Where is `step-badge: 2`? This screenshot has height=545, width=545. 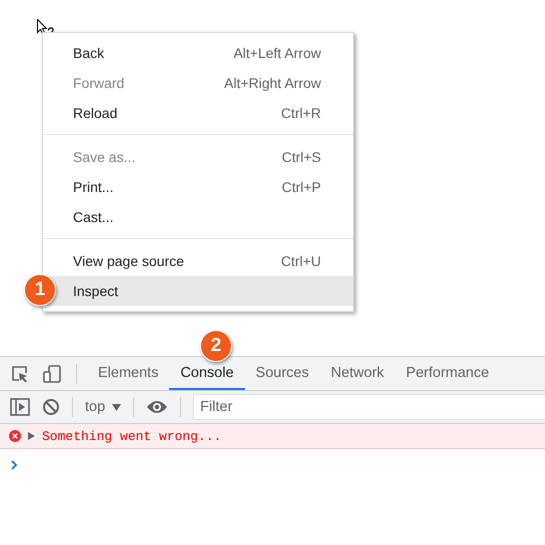
step-badge: 2 is located at coordinates (216, 346).